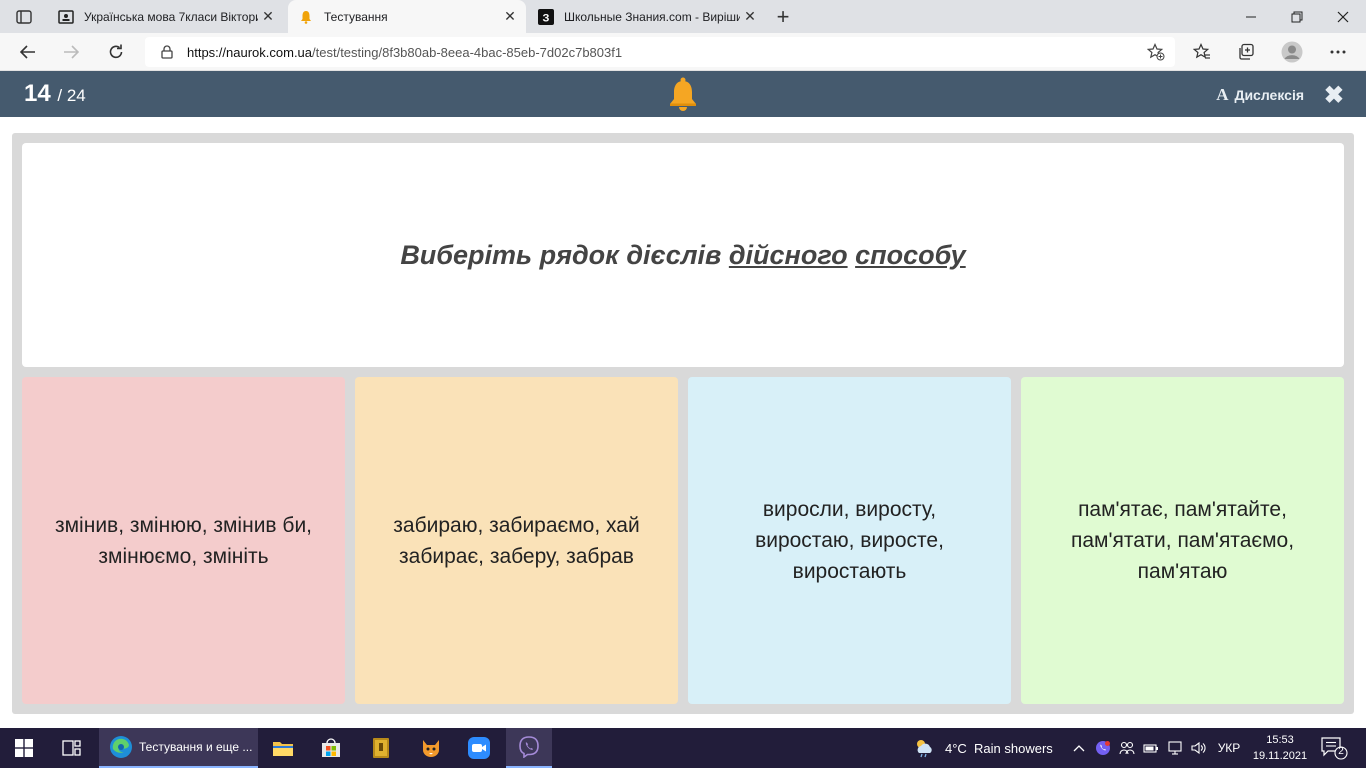 This screenshot has height=768, width=1366. Describe the element at coordinates (1280, 748) in the screenshot. I see `system-clock: 15:53 19.11.2021` at that location.